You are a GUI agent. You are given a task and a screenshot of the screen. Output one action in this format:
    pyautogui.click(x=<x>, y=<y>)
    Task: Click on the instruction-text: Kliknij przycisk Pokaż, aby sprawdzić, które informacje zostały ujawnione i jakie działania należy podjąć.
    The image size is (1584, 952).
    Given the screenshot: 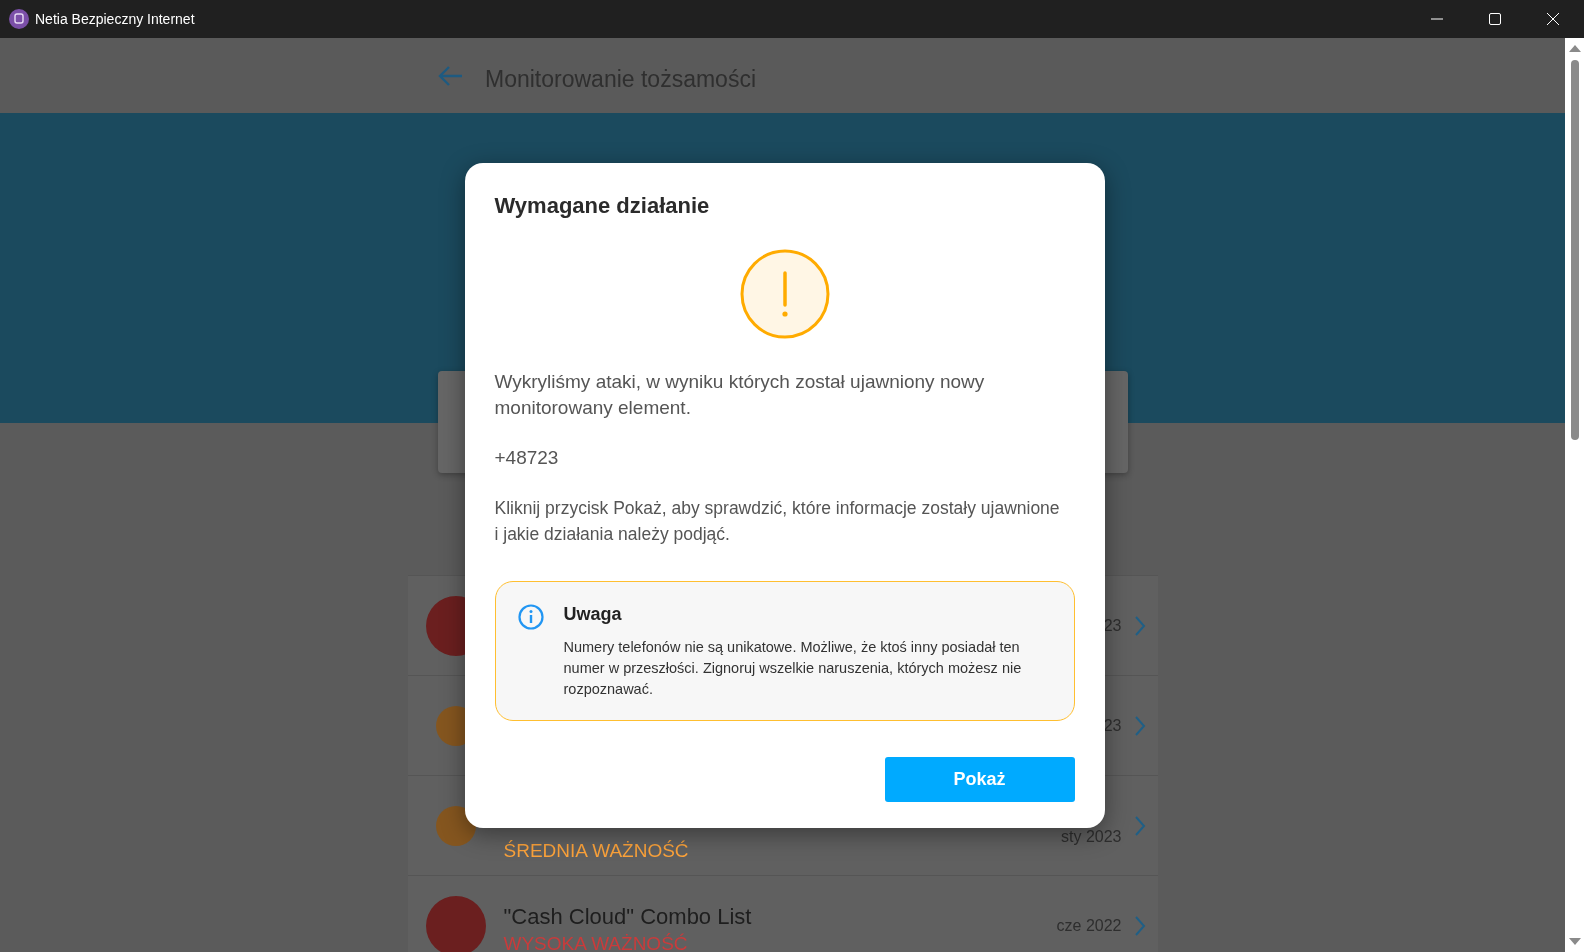 What is the action you would take?
    pyautogui.click(x=777, y=521)
    